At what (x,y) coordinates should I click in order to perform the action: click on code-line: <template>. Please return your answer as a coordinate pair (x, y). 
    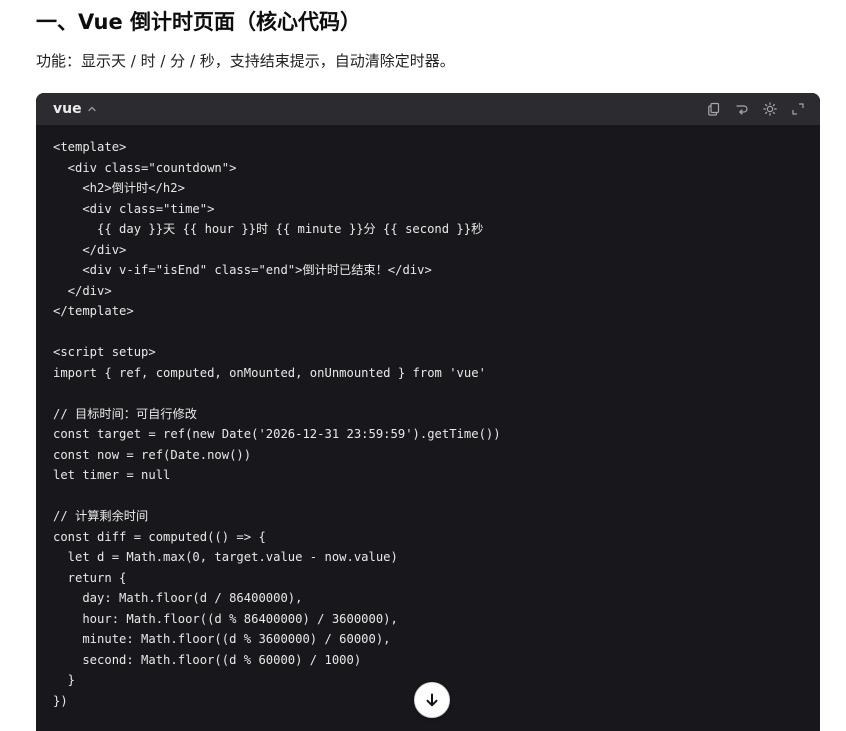
    Looking at the image, I should click on (90, 147).